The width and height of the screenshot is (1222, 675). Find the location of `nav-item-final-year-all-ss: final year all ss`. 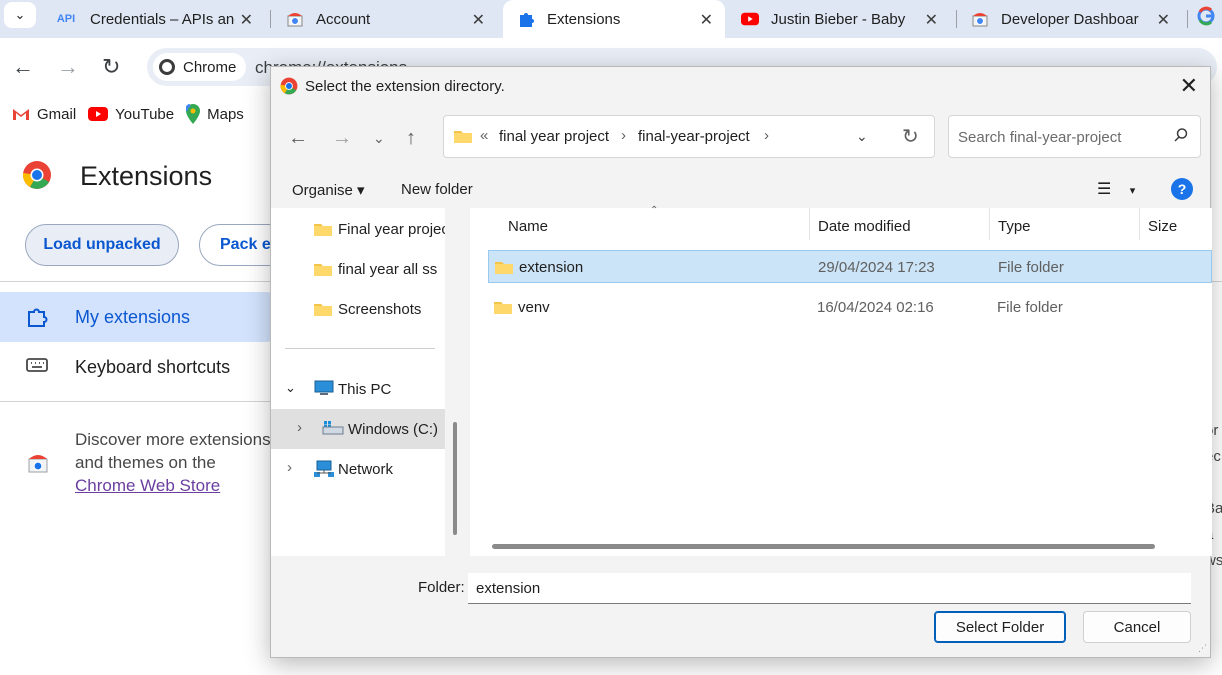

nav-item-final-year-all-ss: final year all ss is located at coordinates (358, 269).